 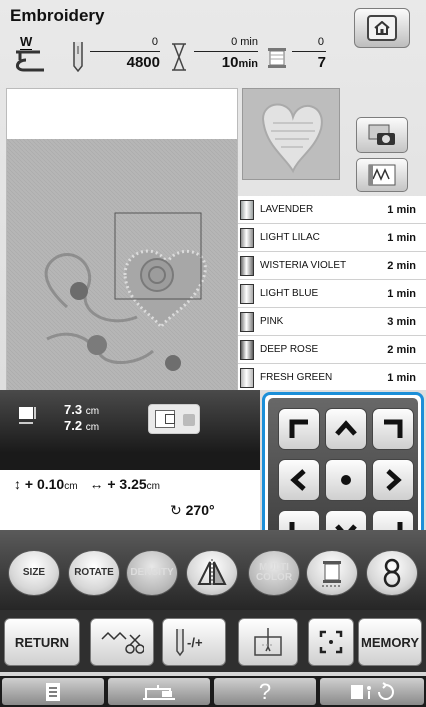 I want to click on thread-color-row: FRESH GREEN 1 min, so click(x=332, y=377).